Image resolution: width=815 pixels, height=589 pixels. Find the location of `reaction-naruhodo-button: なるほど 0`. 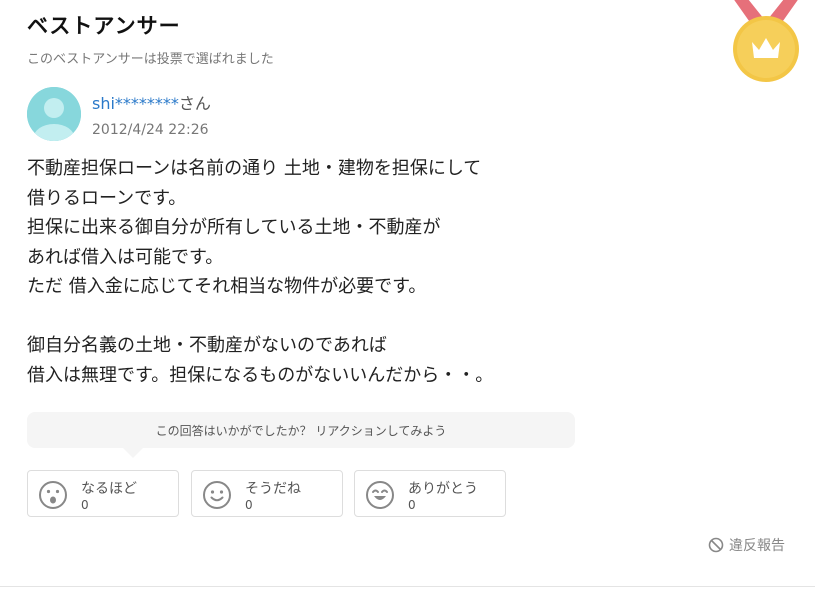

reaction-naruhodo-button: なるほど 0 is located at coordinates (103, 493).